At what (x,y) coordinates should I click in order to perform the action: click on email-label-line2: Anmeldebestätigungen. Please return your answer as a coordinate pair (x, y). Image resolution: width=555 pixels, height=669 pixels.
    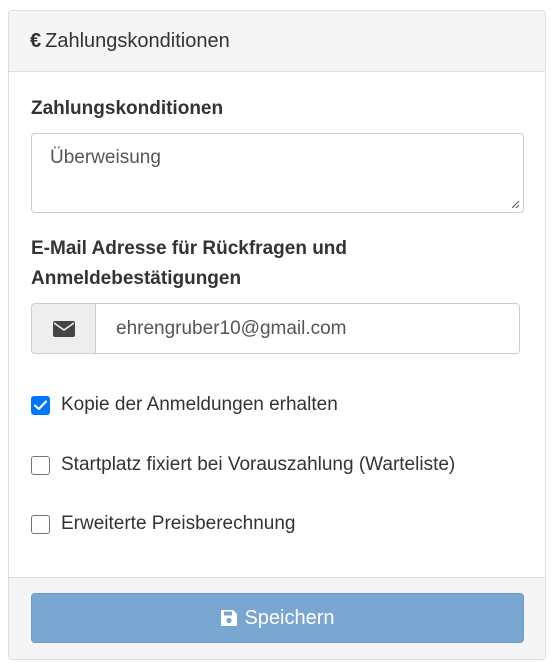
    Looking at the image, I should click on (136, 278).